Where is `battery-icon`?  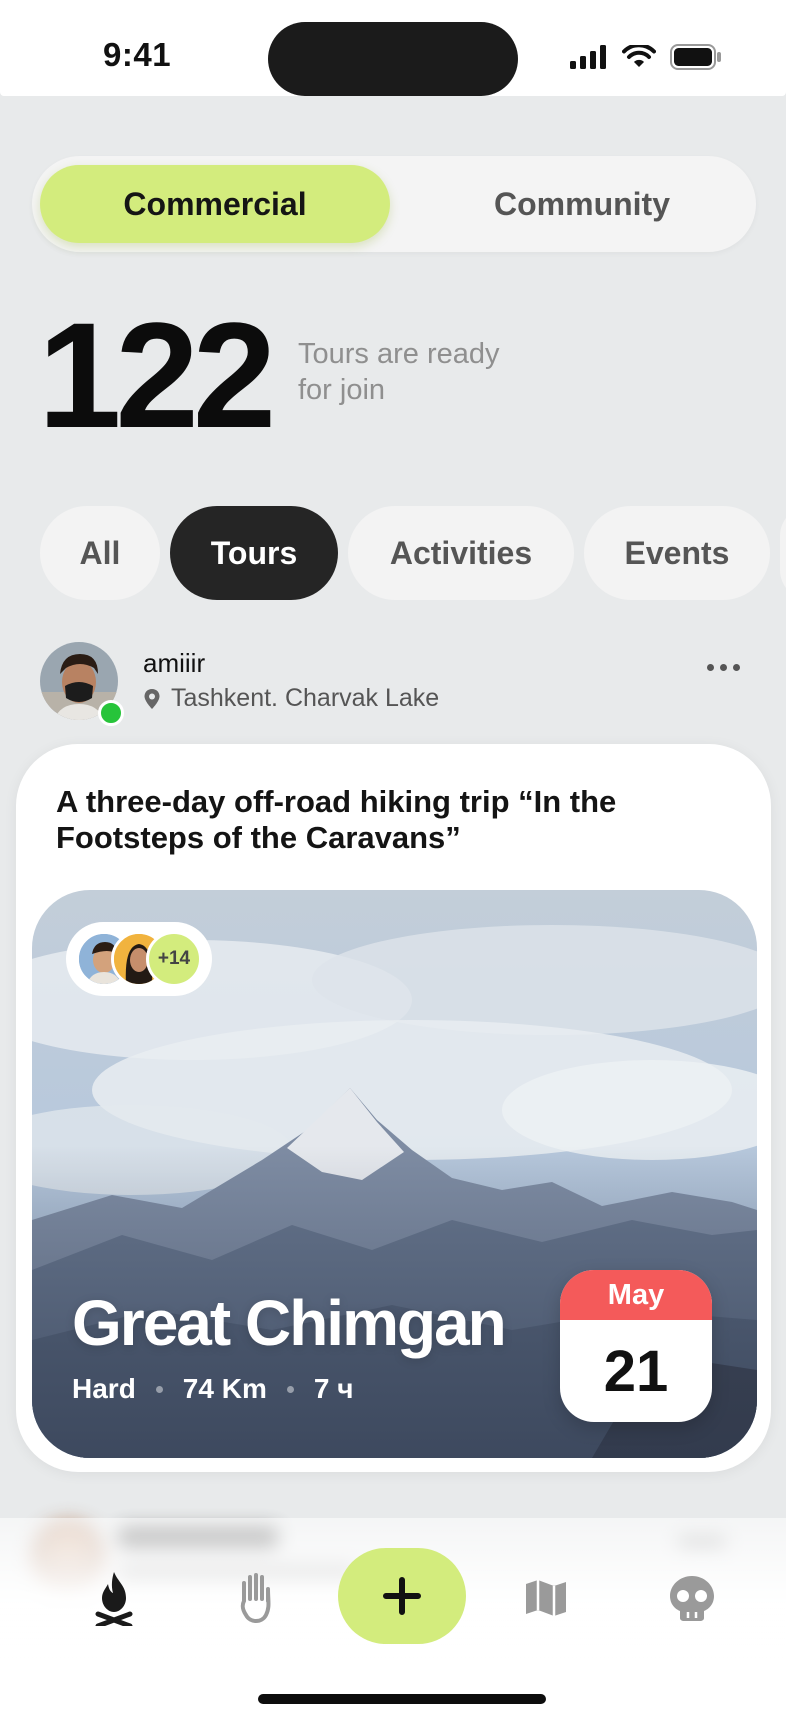
battery-icon is located at coordinates (695, 57).